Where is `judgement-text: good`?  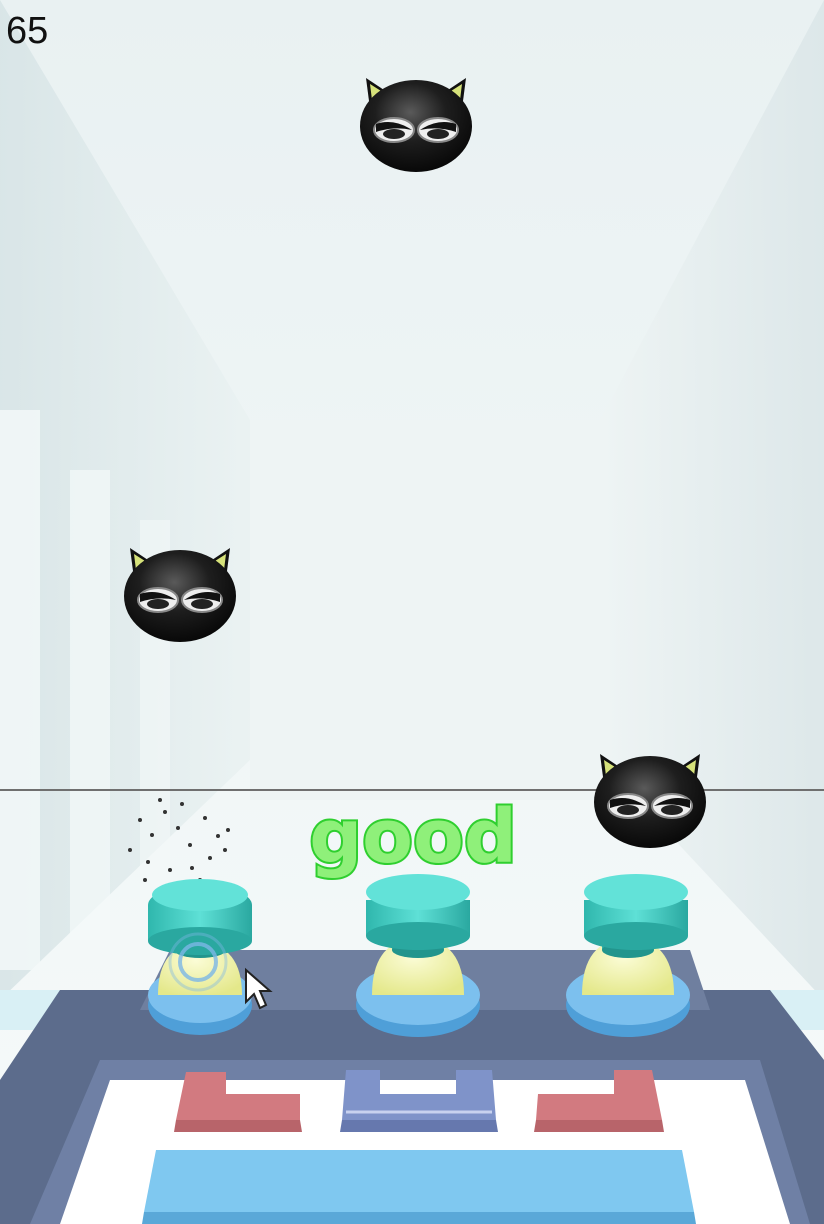 judgement-text: good is located at coordinates (413, 837).